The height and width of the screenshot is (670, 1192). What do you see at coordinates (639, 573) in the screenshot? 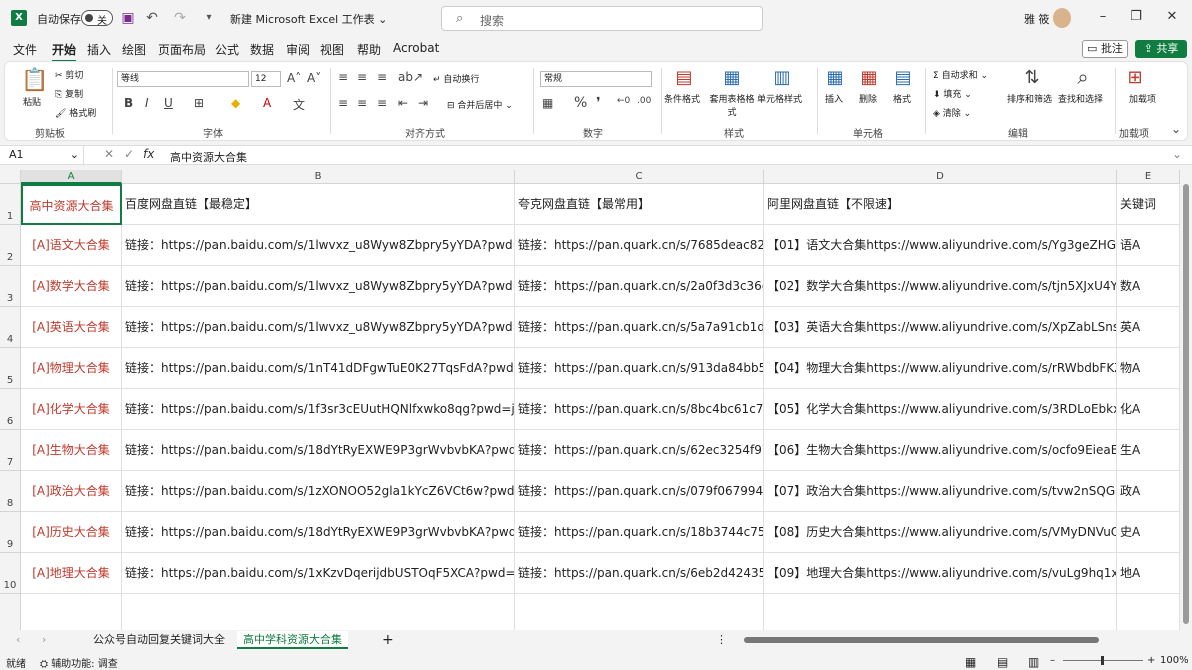
I see `cell: 链接：https://pan.quark.cn/s/6eb2d42435c1` at bounding box center [639, 573].